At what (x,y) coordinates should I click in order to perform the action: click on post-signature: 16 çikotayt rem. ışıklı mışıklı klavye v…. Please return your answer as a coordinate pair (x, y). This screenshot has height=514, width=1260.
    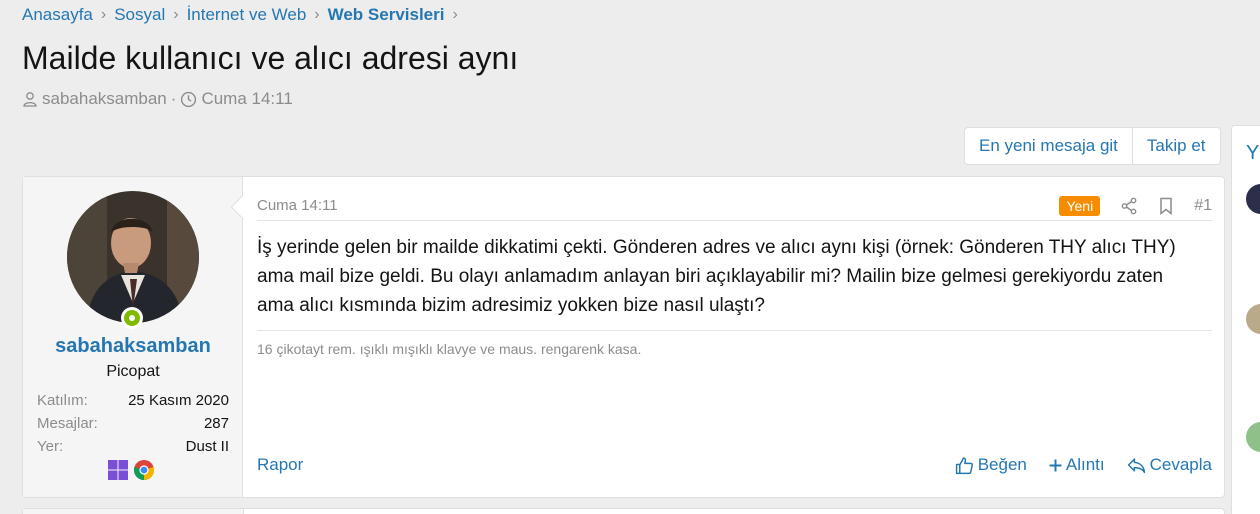
    Looking at the image, I should click on (734, 343).